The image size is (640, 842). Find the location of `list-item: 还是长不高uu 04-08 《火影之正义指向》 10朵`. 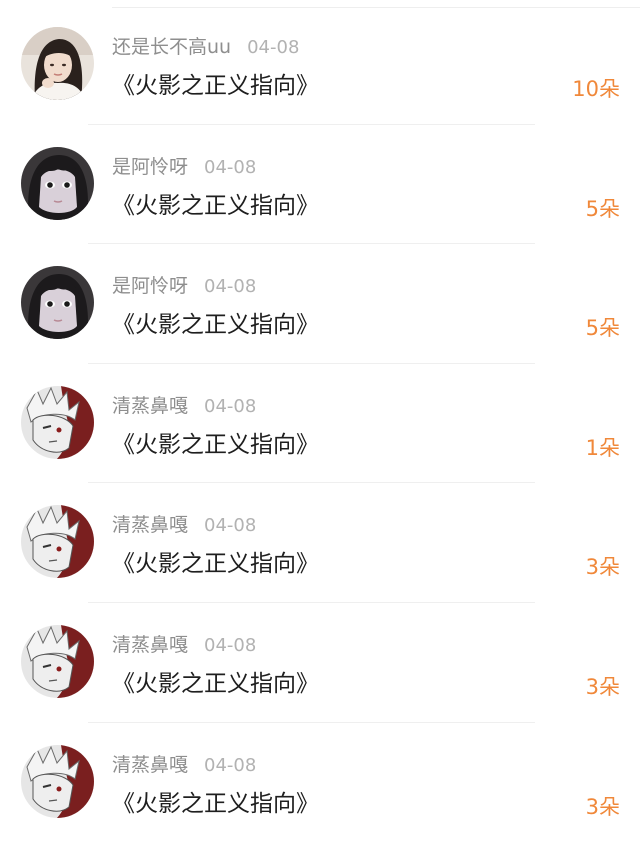

list-item: 还是长不高uu 04-08 《火影之正义指向》 10朵 is located at coordinates (320, 65).